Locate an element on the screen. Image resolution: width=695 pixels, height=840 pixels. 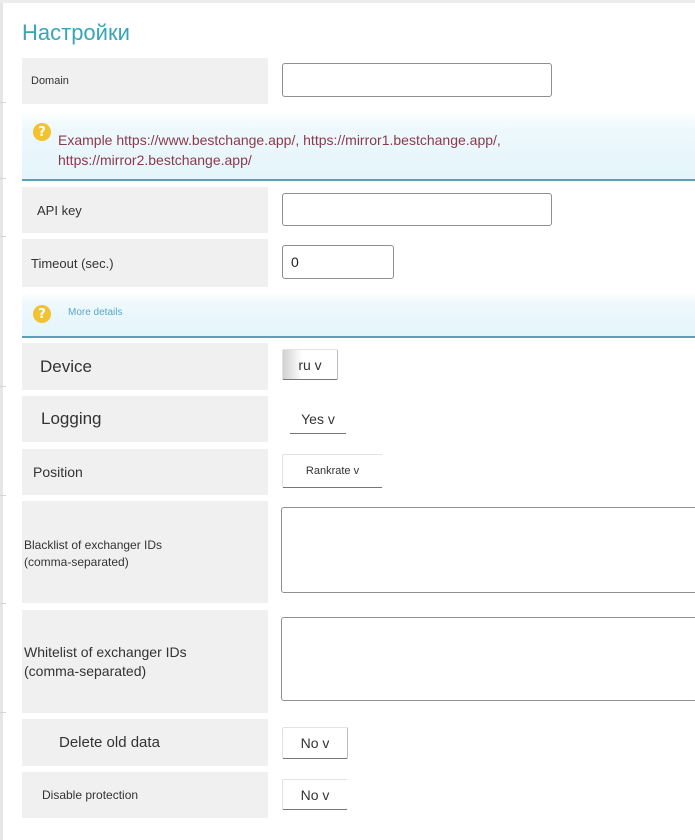
logging-field-cell: Yes v is located at coordinates (482, 419).